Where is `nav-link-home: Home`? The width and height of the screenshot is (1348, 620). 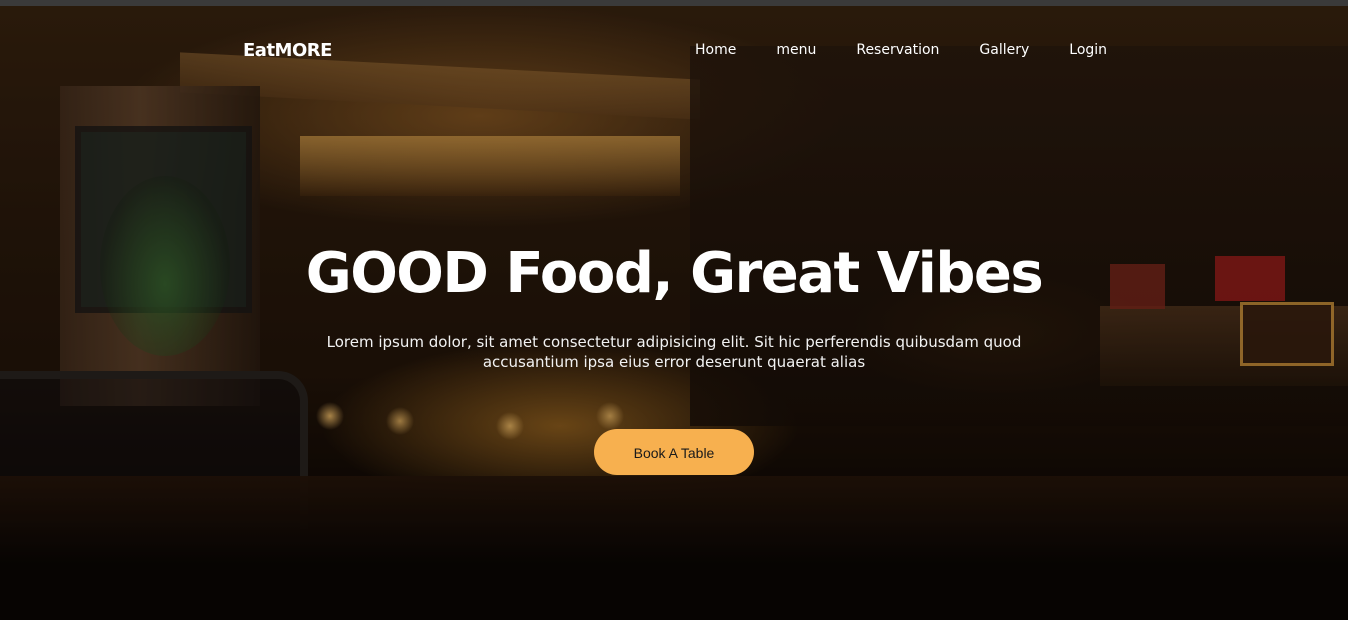 nav-link-home: Home is located at coordinates (715, 50).